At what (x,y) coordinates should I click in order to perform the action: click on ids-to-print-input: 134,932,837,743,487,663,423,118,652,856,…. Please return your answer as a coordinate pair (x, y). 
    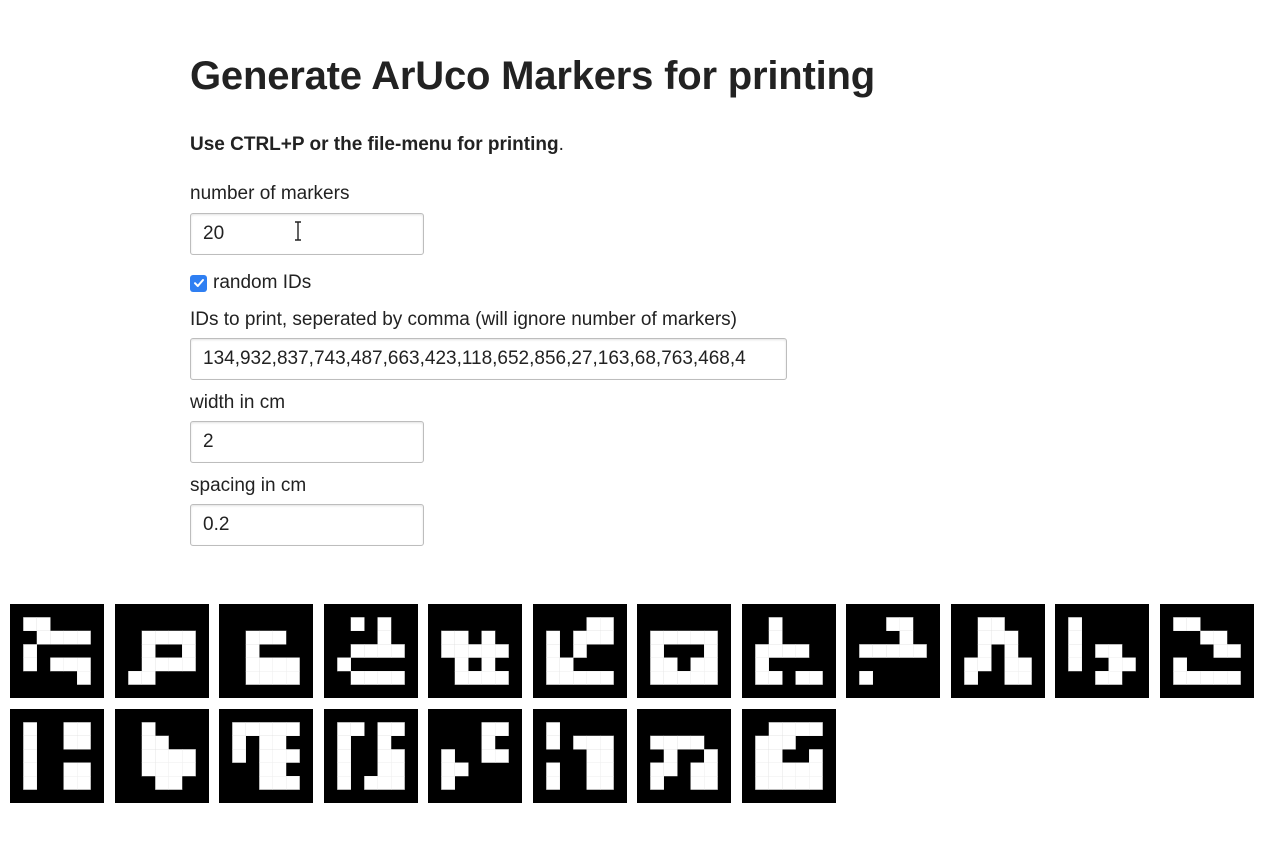
    Looking at the image, I should click on (488, 359).